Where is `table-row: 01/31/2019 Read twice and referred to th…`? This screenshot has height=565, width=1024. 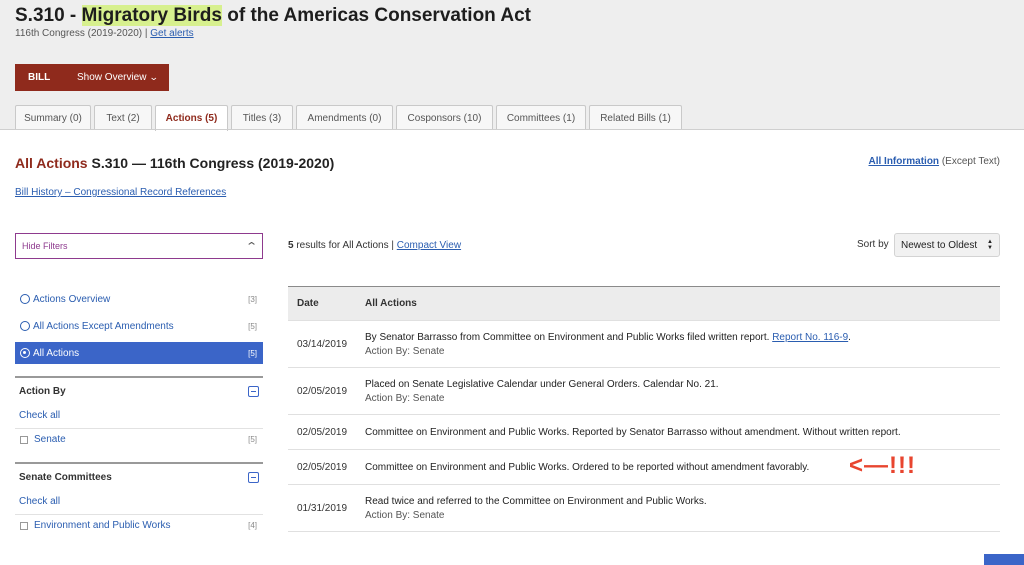
table-row: 01/31/2019 Read twice and referred to th… is located at coordinates (644, 508).